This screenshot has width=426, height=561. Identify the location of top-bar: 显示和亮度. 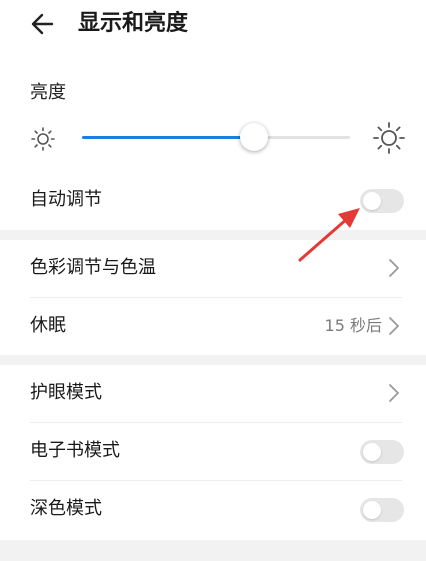
(213, 26).